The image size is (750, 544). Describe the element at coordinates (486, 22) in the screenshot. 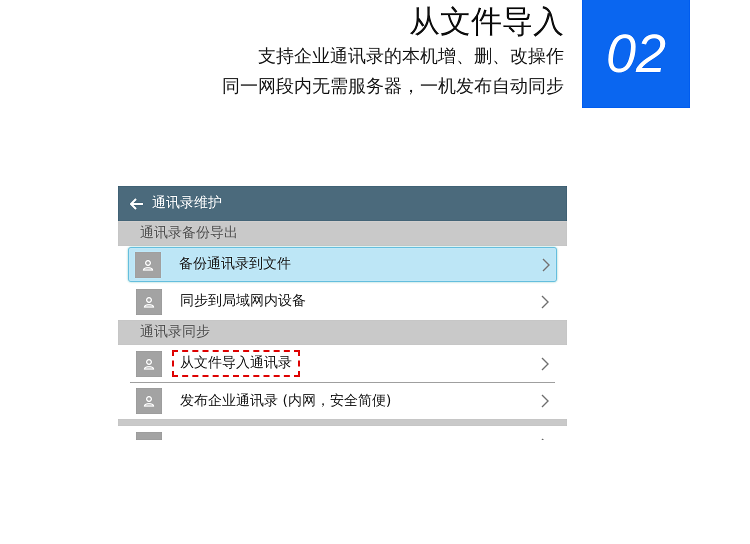

I see `section-title: 从文件导入` at that location.